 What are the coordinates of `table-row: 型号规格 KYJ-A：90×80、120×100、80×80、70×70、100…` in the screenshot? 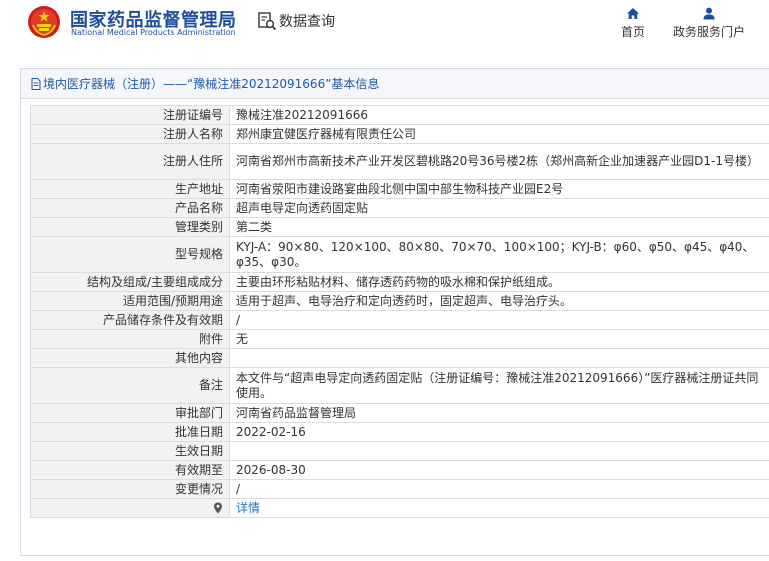 It's located at (399, 254).